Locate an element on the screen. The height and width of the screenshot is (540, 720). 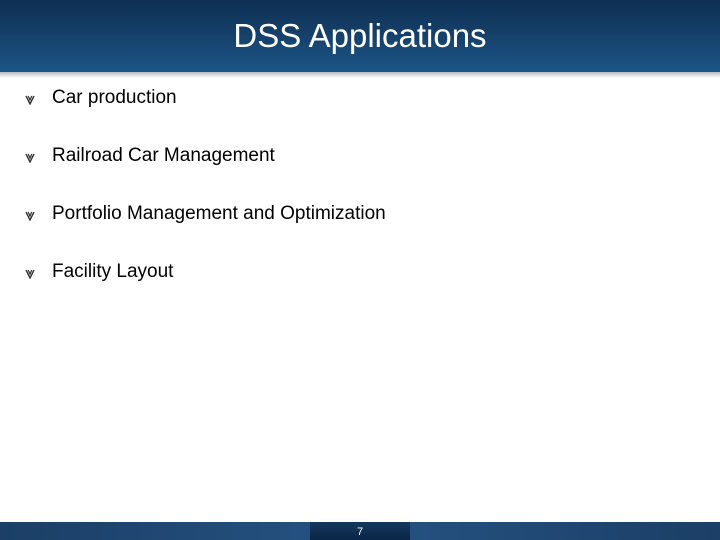
bullet-text: Car production is located at coordinates (114, 97).